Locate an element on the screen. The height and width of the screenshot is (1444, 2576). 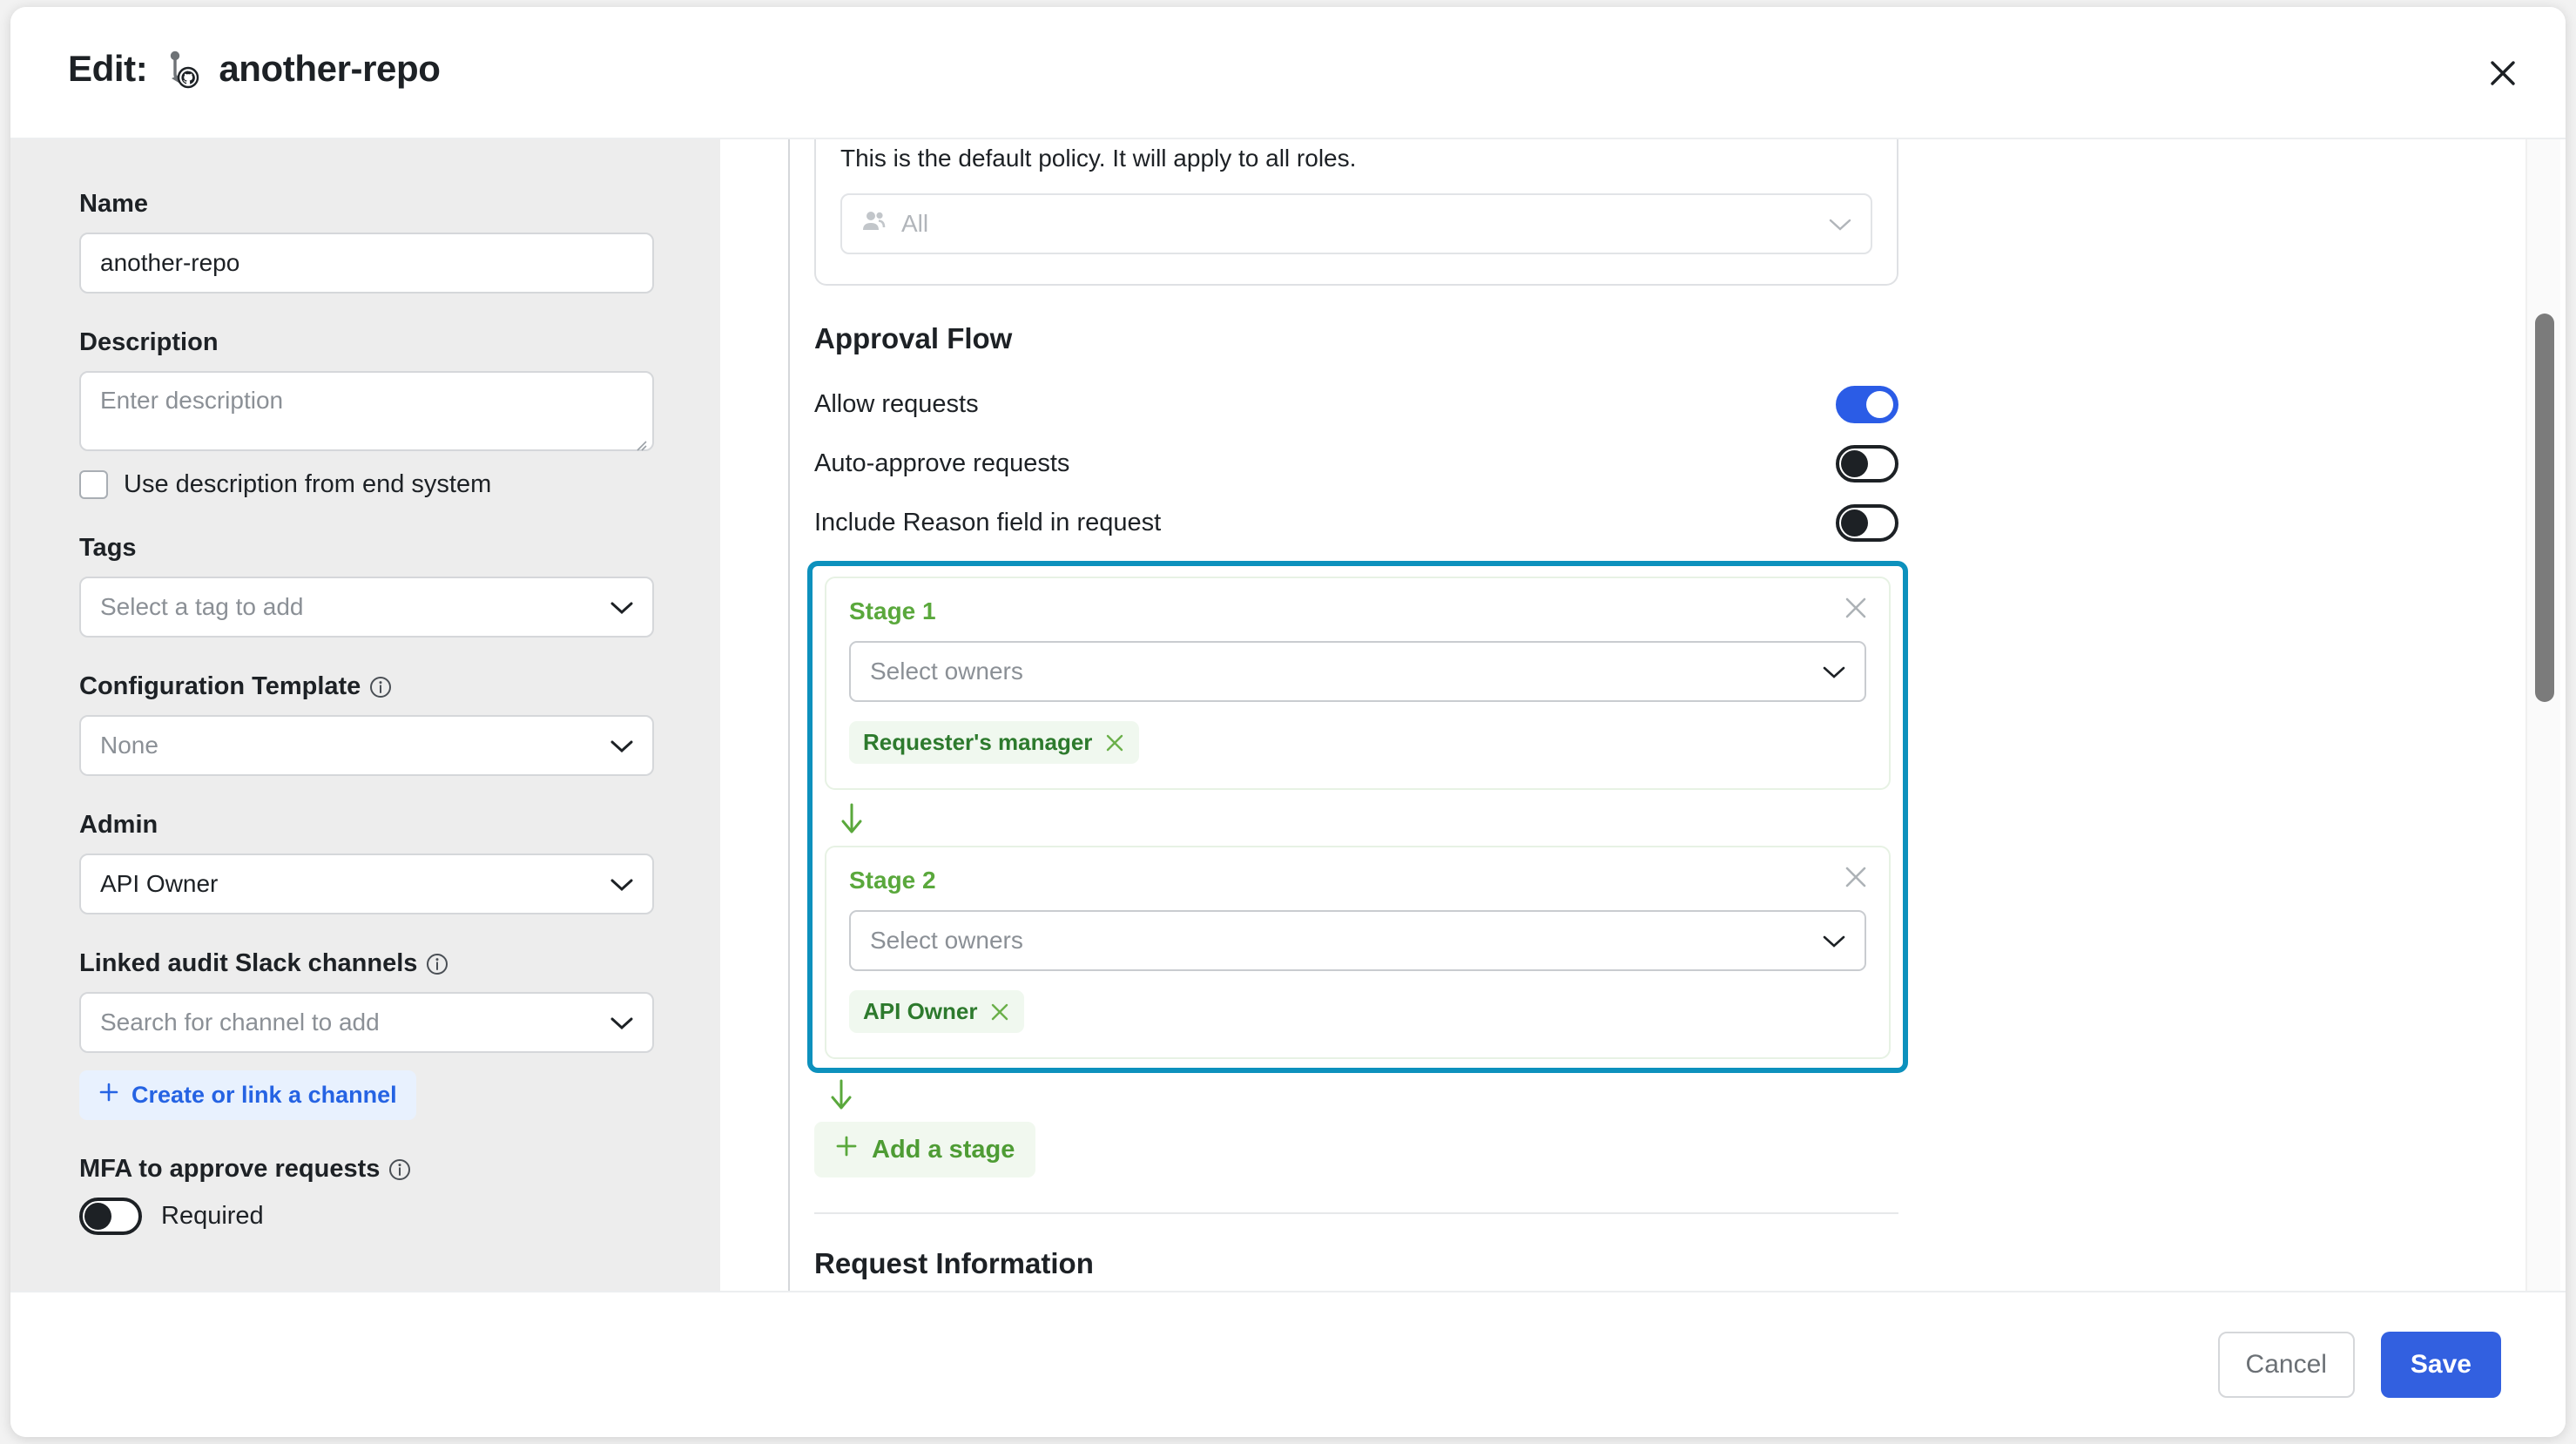
description-textarea: Enter description is located at coordinates (366, 411).